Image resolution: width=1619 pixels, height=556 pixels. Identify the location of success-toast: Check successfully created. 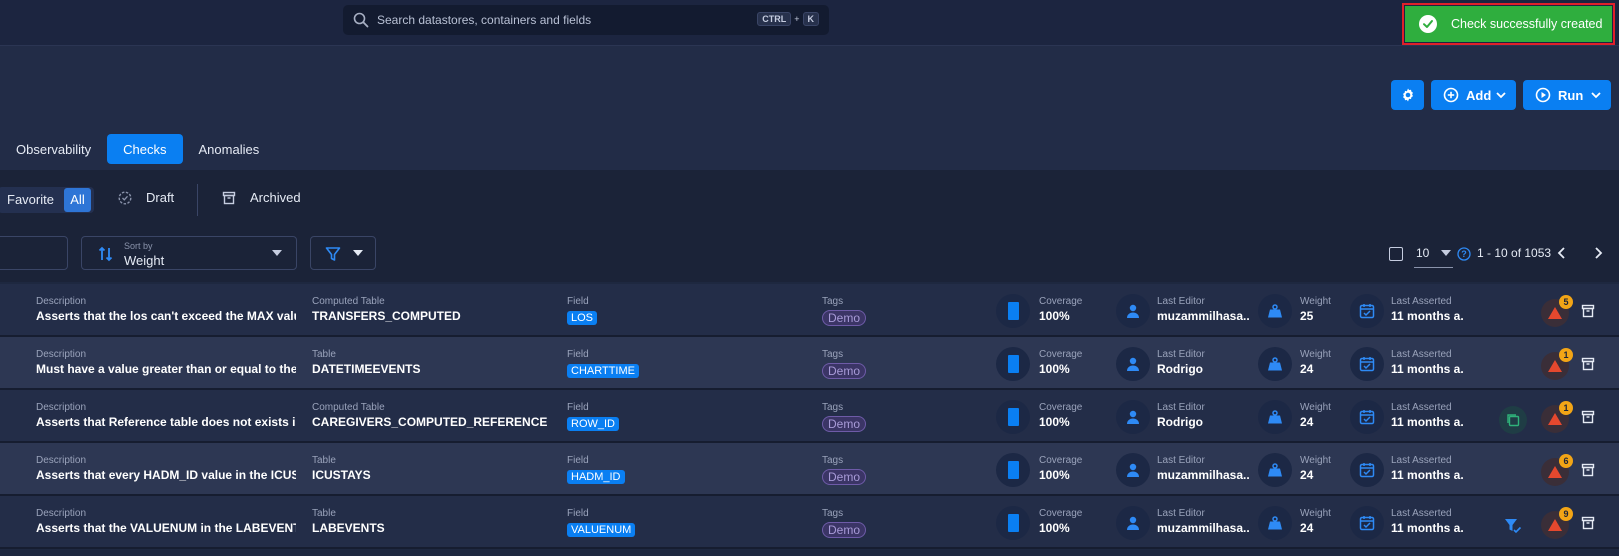
(1508, 24).